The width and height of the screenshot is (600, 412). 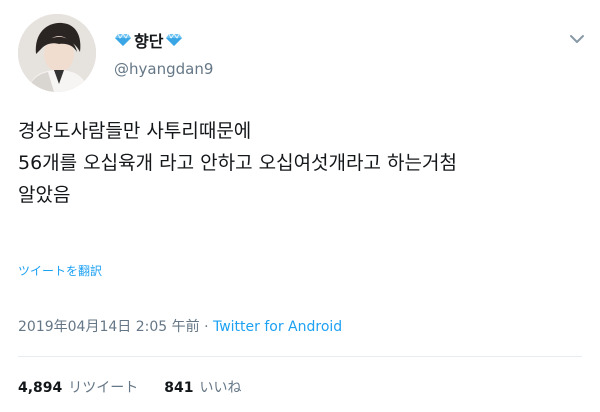 What do you see at coordinates (163, 69) in the screenshot?
I see `user-handle: @hyangdan9` at bounding box center [163, 69].